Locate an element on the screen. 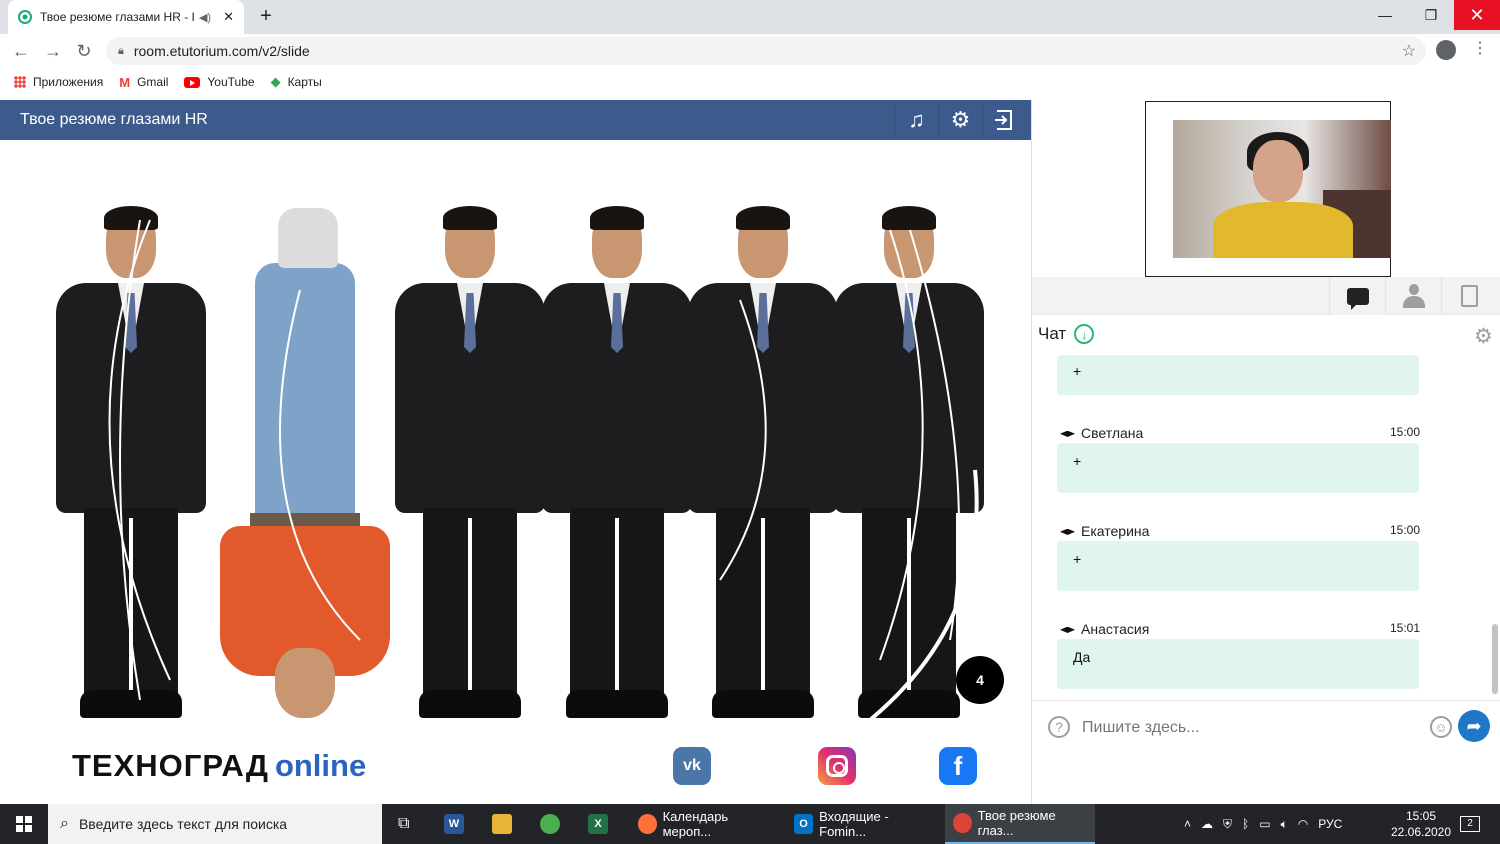 This screenshot has width=1500, height=844. vk-icon: vk is located at coordinates (692, 765).